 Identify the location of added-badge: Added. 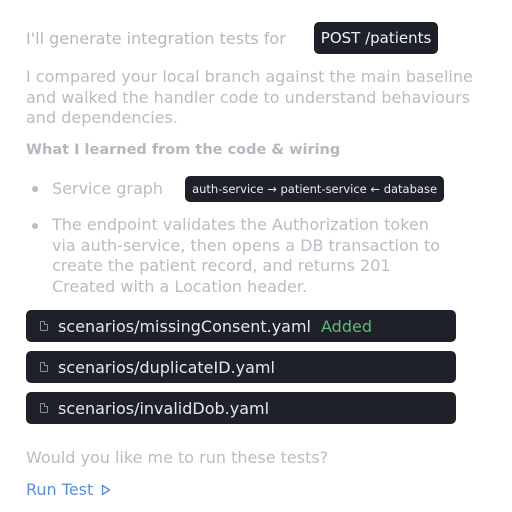
(346, 326).